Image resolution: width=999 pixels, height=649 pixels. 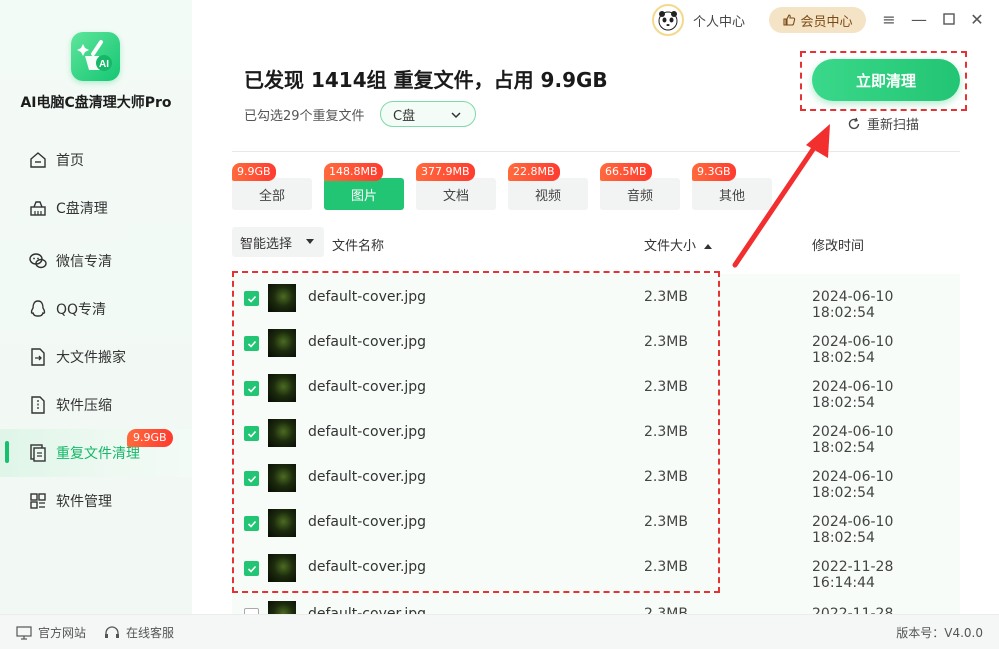 What do you see at coordinates (139, 632) in the screenshot?
I see `online-support-link: 在线客服` at bounding box center [139, 632].